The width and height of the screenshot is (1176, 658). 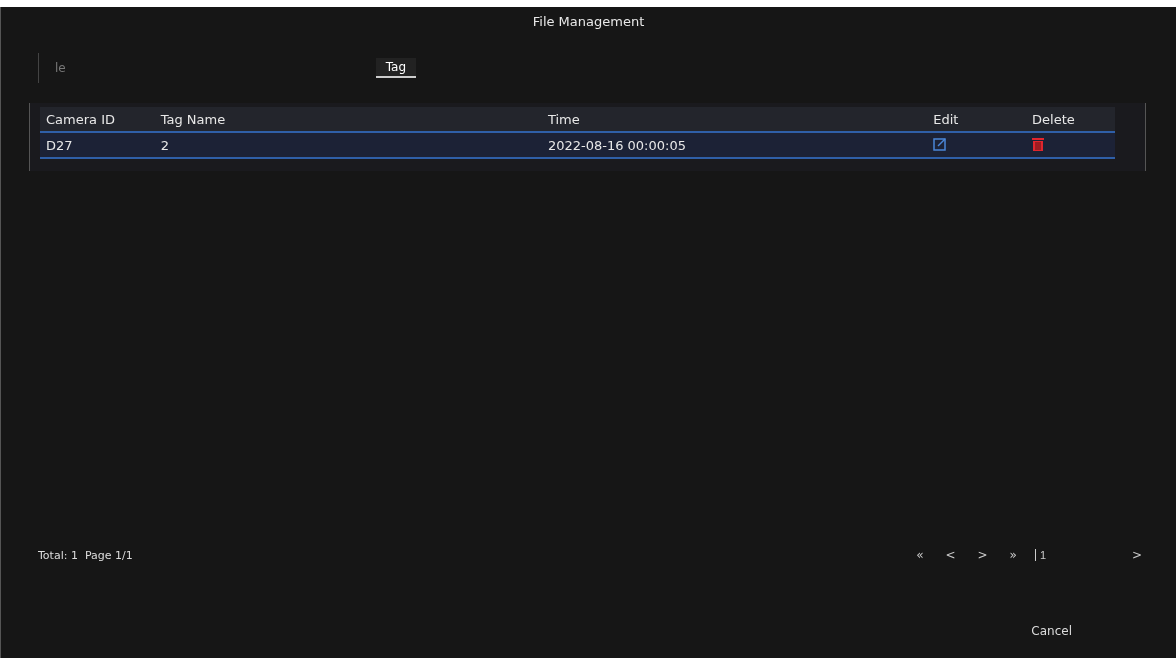 I want to click on table-row: D27 2 2022-08-16 00:00:05, so click(x=577, y=146).